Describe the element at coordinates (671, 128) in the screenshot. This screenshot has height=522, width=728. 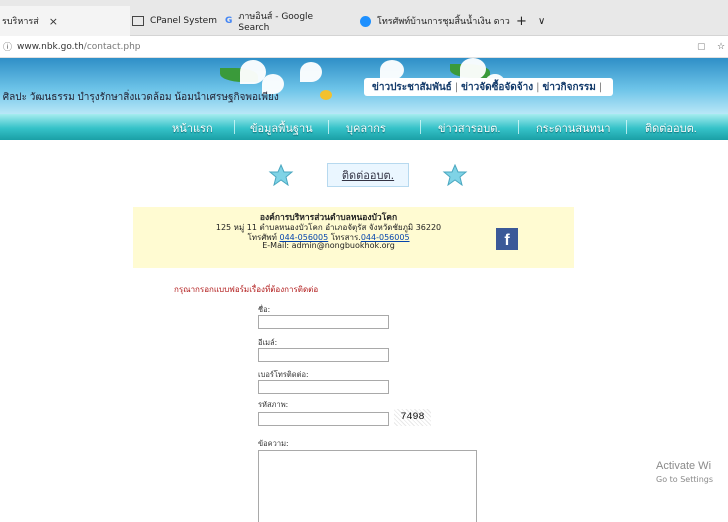
I see `nav-item-contact: ติดต่ออบต.` at that location.